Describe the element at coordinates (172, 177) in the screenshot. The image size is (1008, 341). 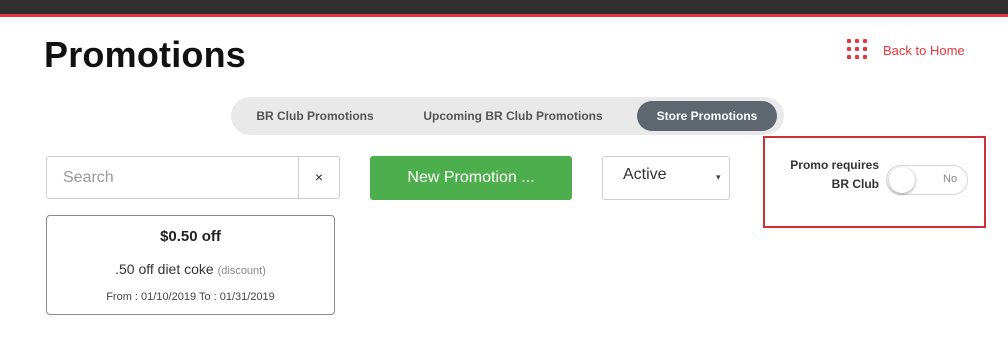
I see `search-input` at that location.